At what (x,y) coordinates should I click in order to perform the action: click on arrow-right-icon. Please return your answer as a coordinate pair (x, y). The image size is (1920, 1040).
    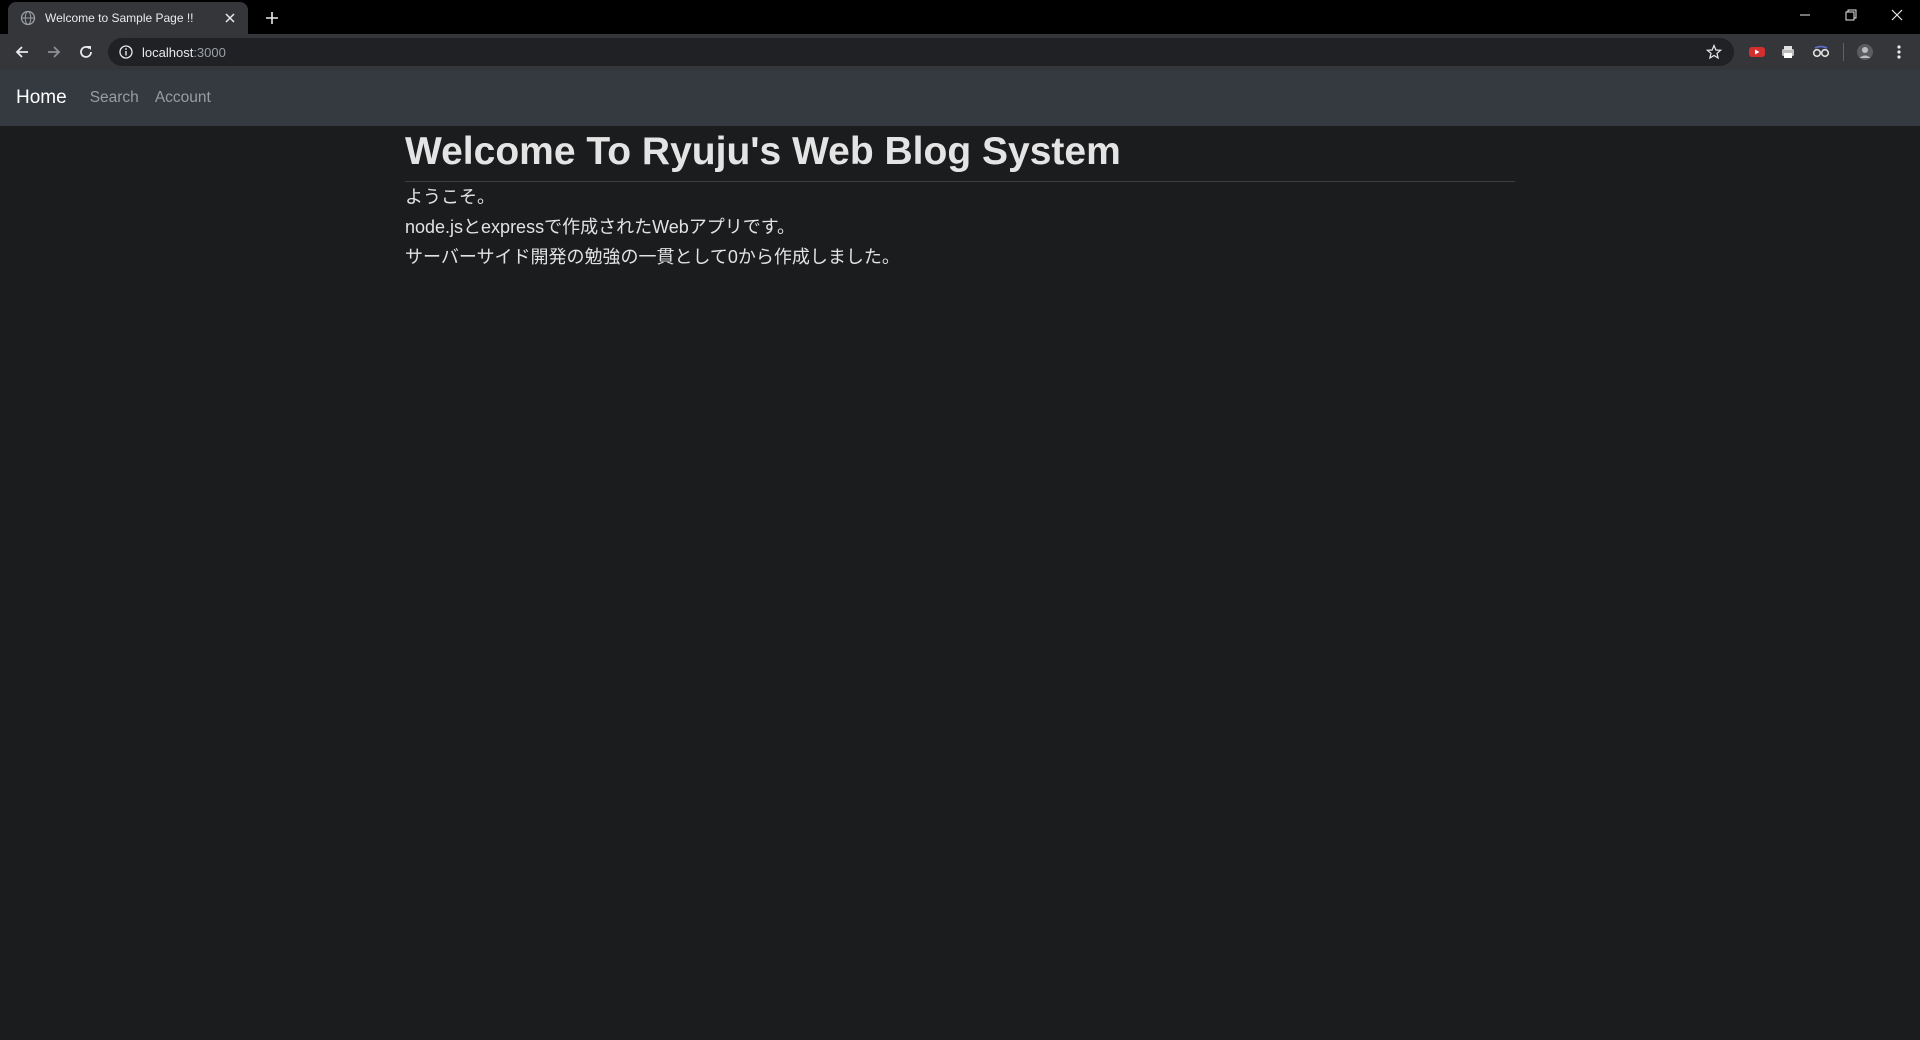
    Looking at the image, I should click on (54, 52).